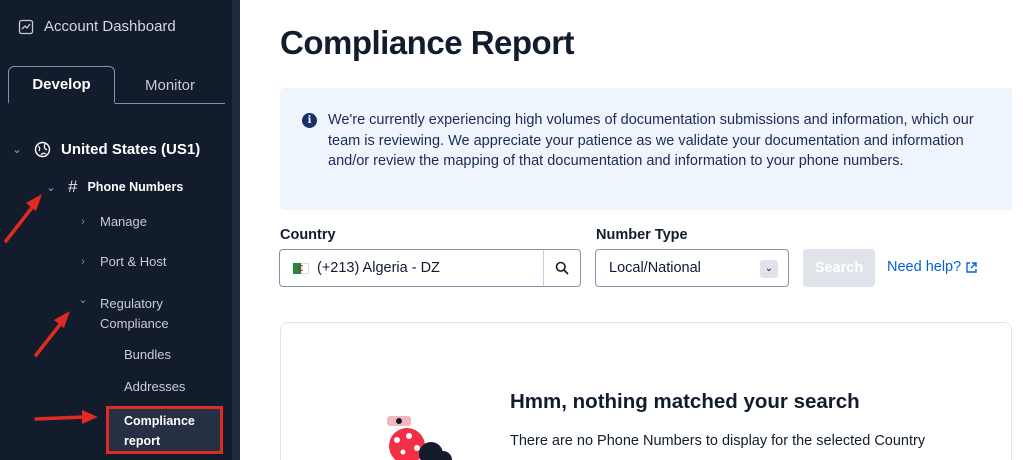 Image resolution: width=1023 pixels, height=460 pixels. I want to click on region-selector: ⌄ United States (US1), so click(105, 149).